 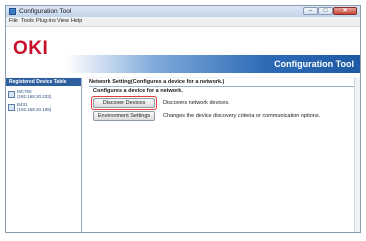 What do you see at coordinates (12, 11) in the screenshot?
I see `app-icon` at bounding box center [12, 11].